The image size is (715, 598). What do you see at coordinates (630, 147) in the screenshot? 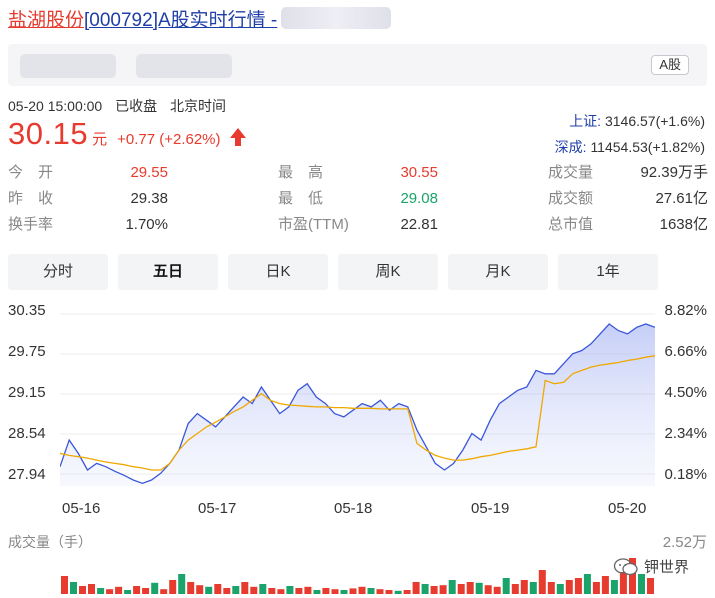
I see `index-shenzhen: 深成: 11454.53(+1.82%)` at bounding box center [630, 147].